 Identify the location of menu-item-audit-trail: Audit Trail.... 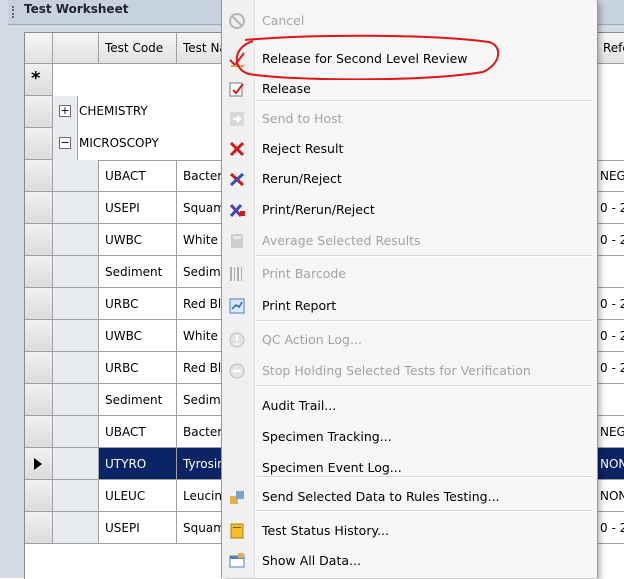
(409, 406).